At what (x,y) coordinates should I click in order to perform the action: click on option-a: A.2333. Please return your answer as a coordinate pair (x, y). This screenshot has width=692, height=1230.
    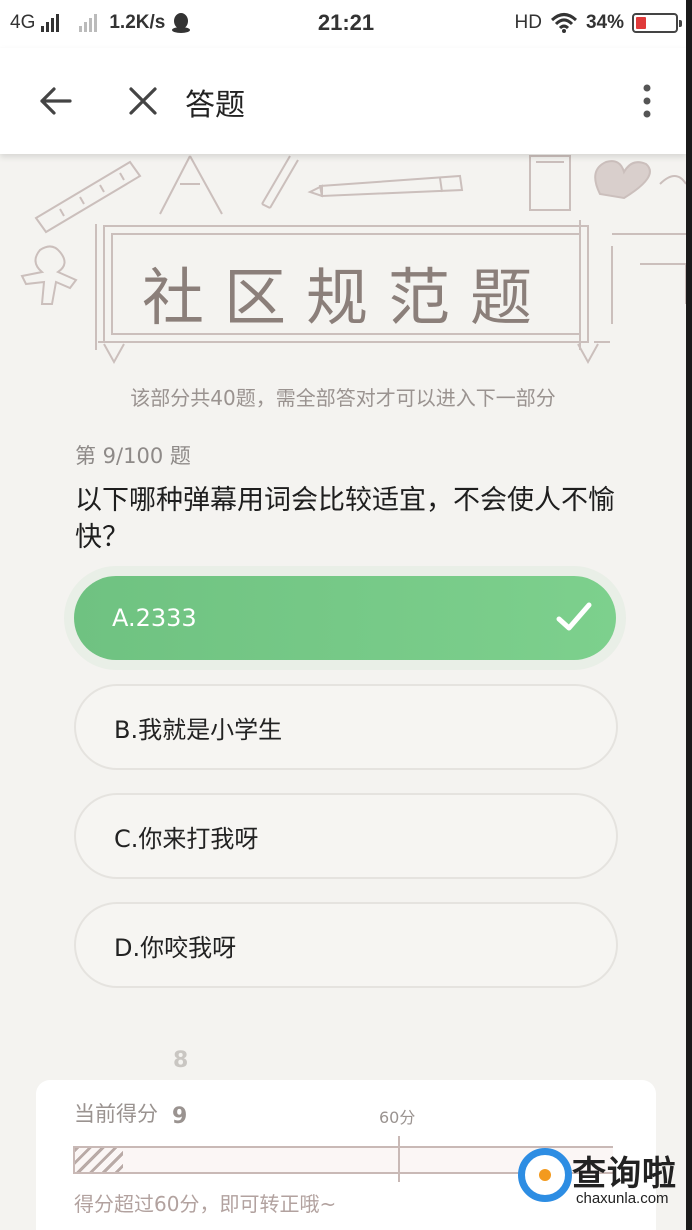
    Looking at the image, I should click on (345, 618).